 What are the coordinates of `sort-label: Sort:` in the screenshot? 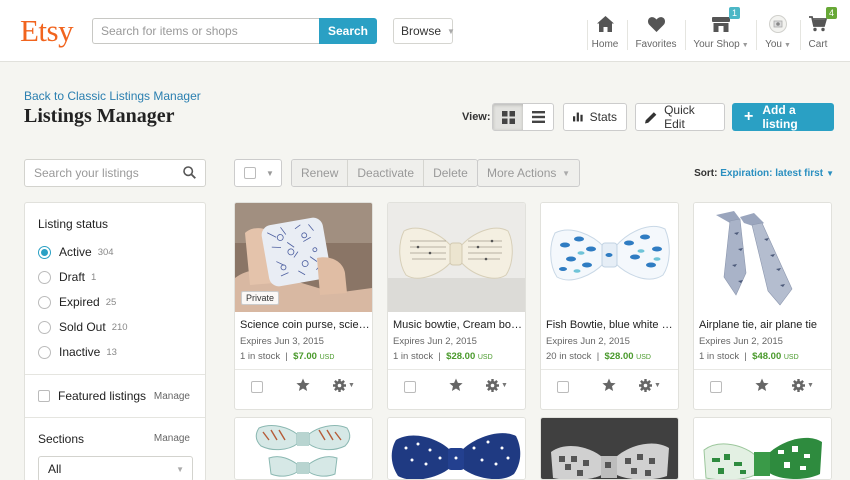 It's located at (706, 173).